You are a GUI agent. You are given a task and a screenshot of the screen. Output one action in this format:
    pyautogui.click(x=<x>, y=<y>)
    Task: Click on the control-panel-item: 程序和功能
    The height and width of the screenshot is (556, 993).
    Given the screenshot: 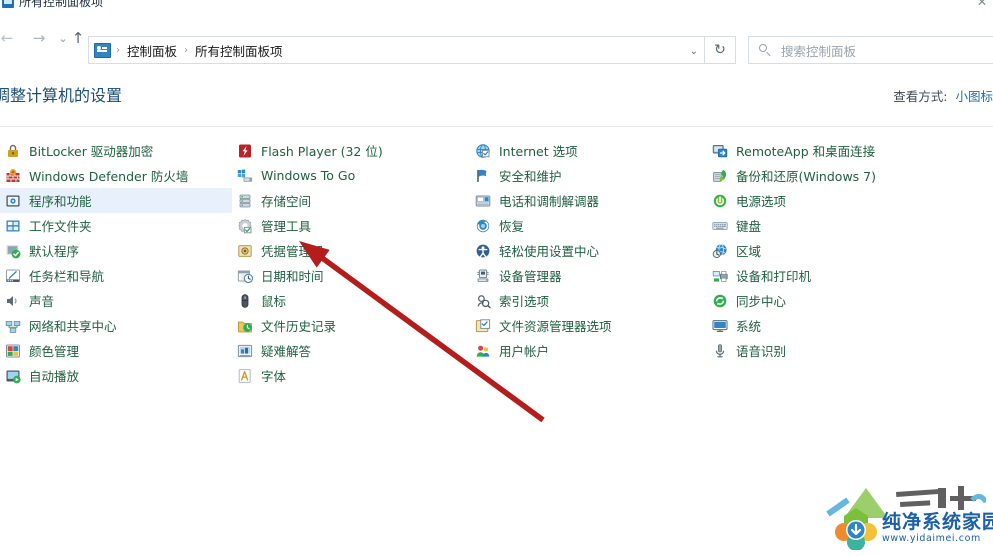 What is the action you would take?
    pyautogui.click(x=116, y=200)
    